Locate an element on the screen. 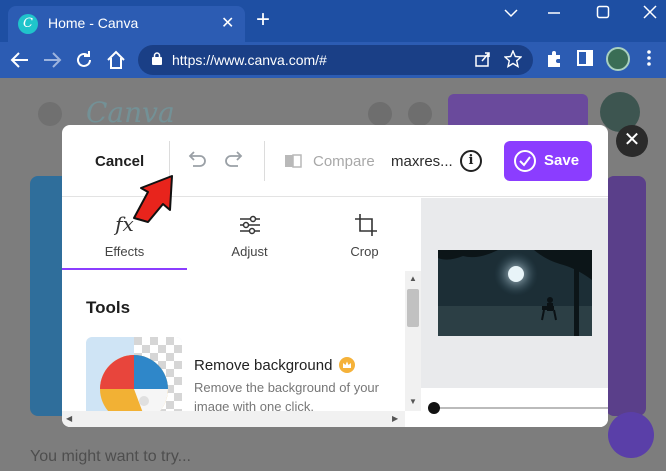 Image resolution: width=666 pixels, height=471 pixels. check-circle-icon is located at coordinates (525, 161).